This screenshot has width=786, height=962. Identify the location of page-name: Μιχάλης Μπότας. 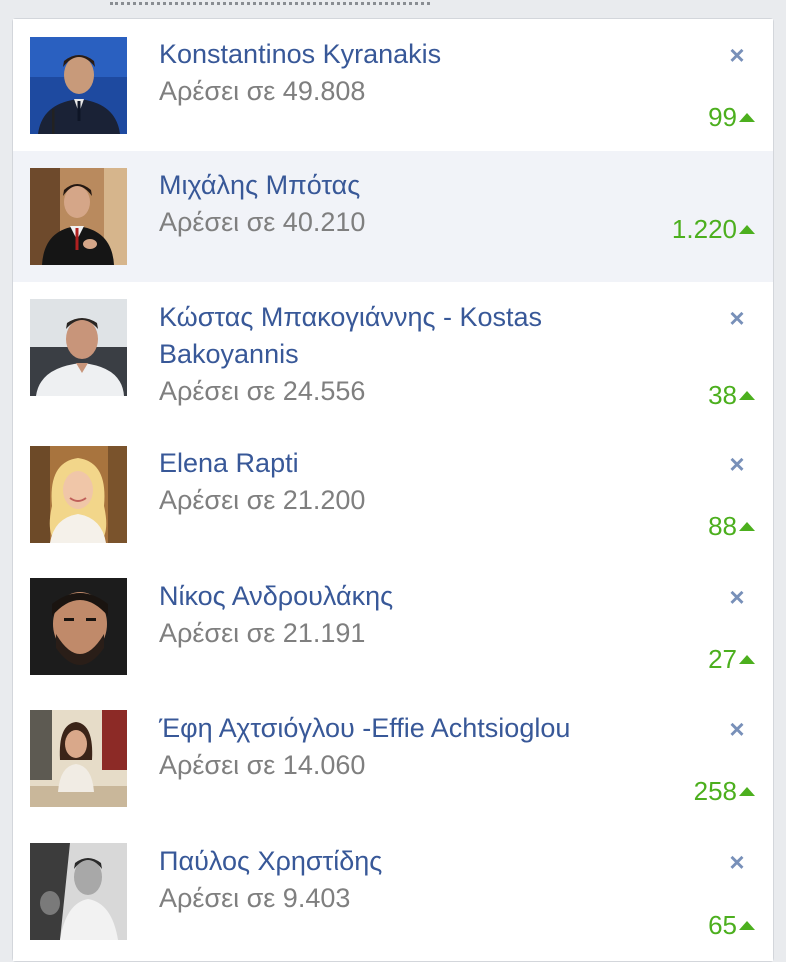
(394, 185).